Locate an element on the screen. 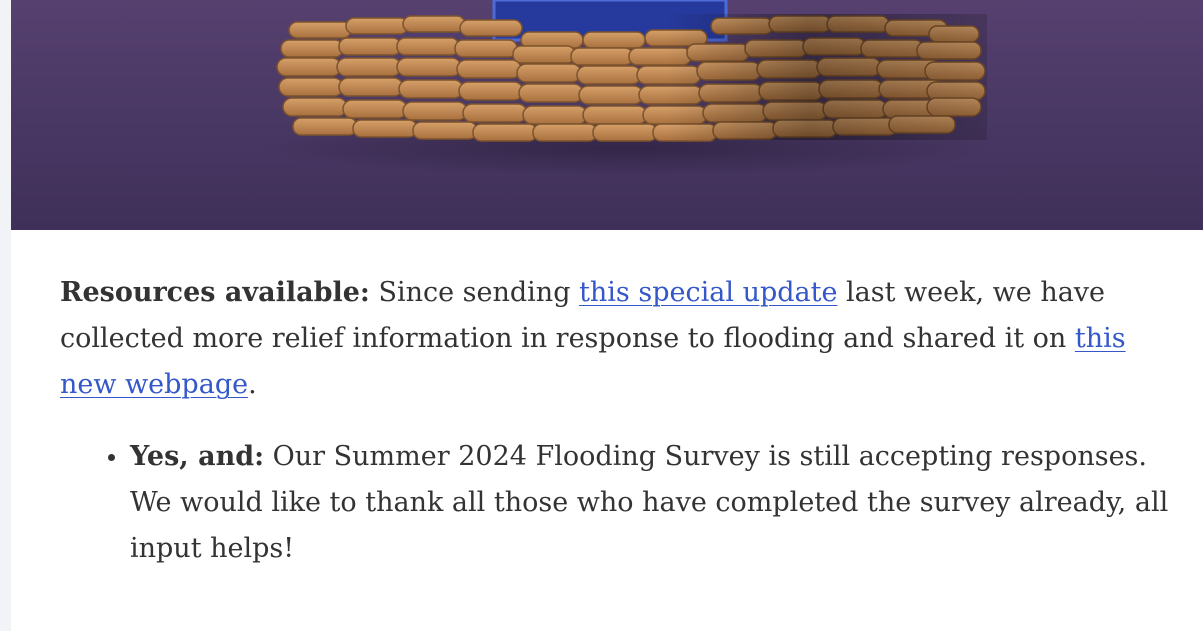  resources-text-1: Since sending is located at coordinates (474, 292).